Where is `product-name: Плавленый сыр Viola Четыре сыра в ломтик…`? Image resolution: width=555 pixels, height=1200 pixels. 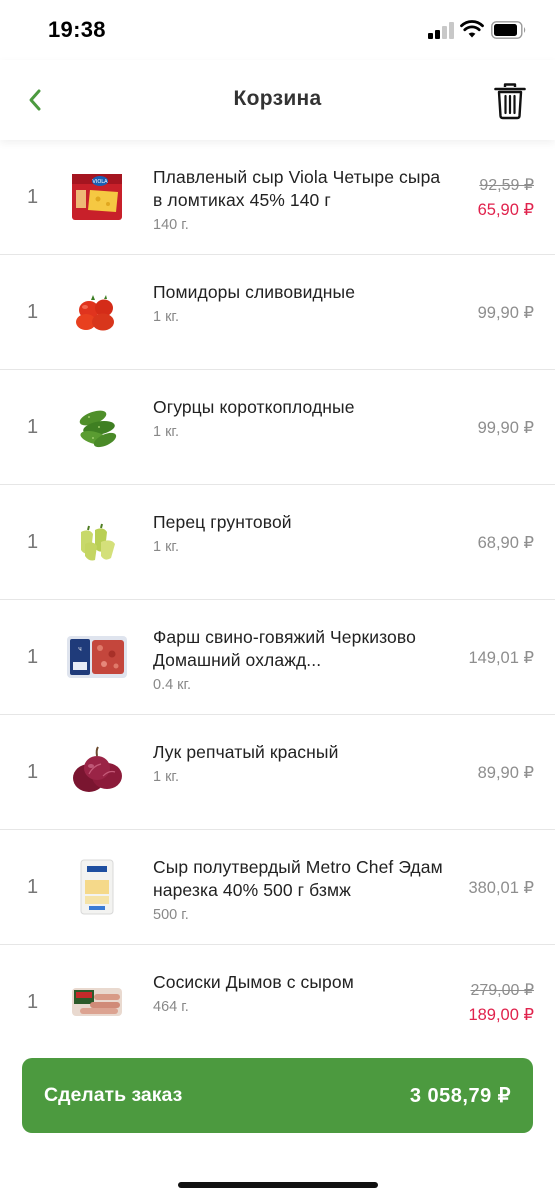
product-name: Плавленый сыр Viola Четыре сыра в ломтик… is located at coordinates (297, 188).